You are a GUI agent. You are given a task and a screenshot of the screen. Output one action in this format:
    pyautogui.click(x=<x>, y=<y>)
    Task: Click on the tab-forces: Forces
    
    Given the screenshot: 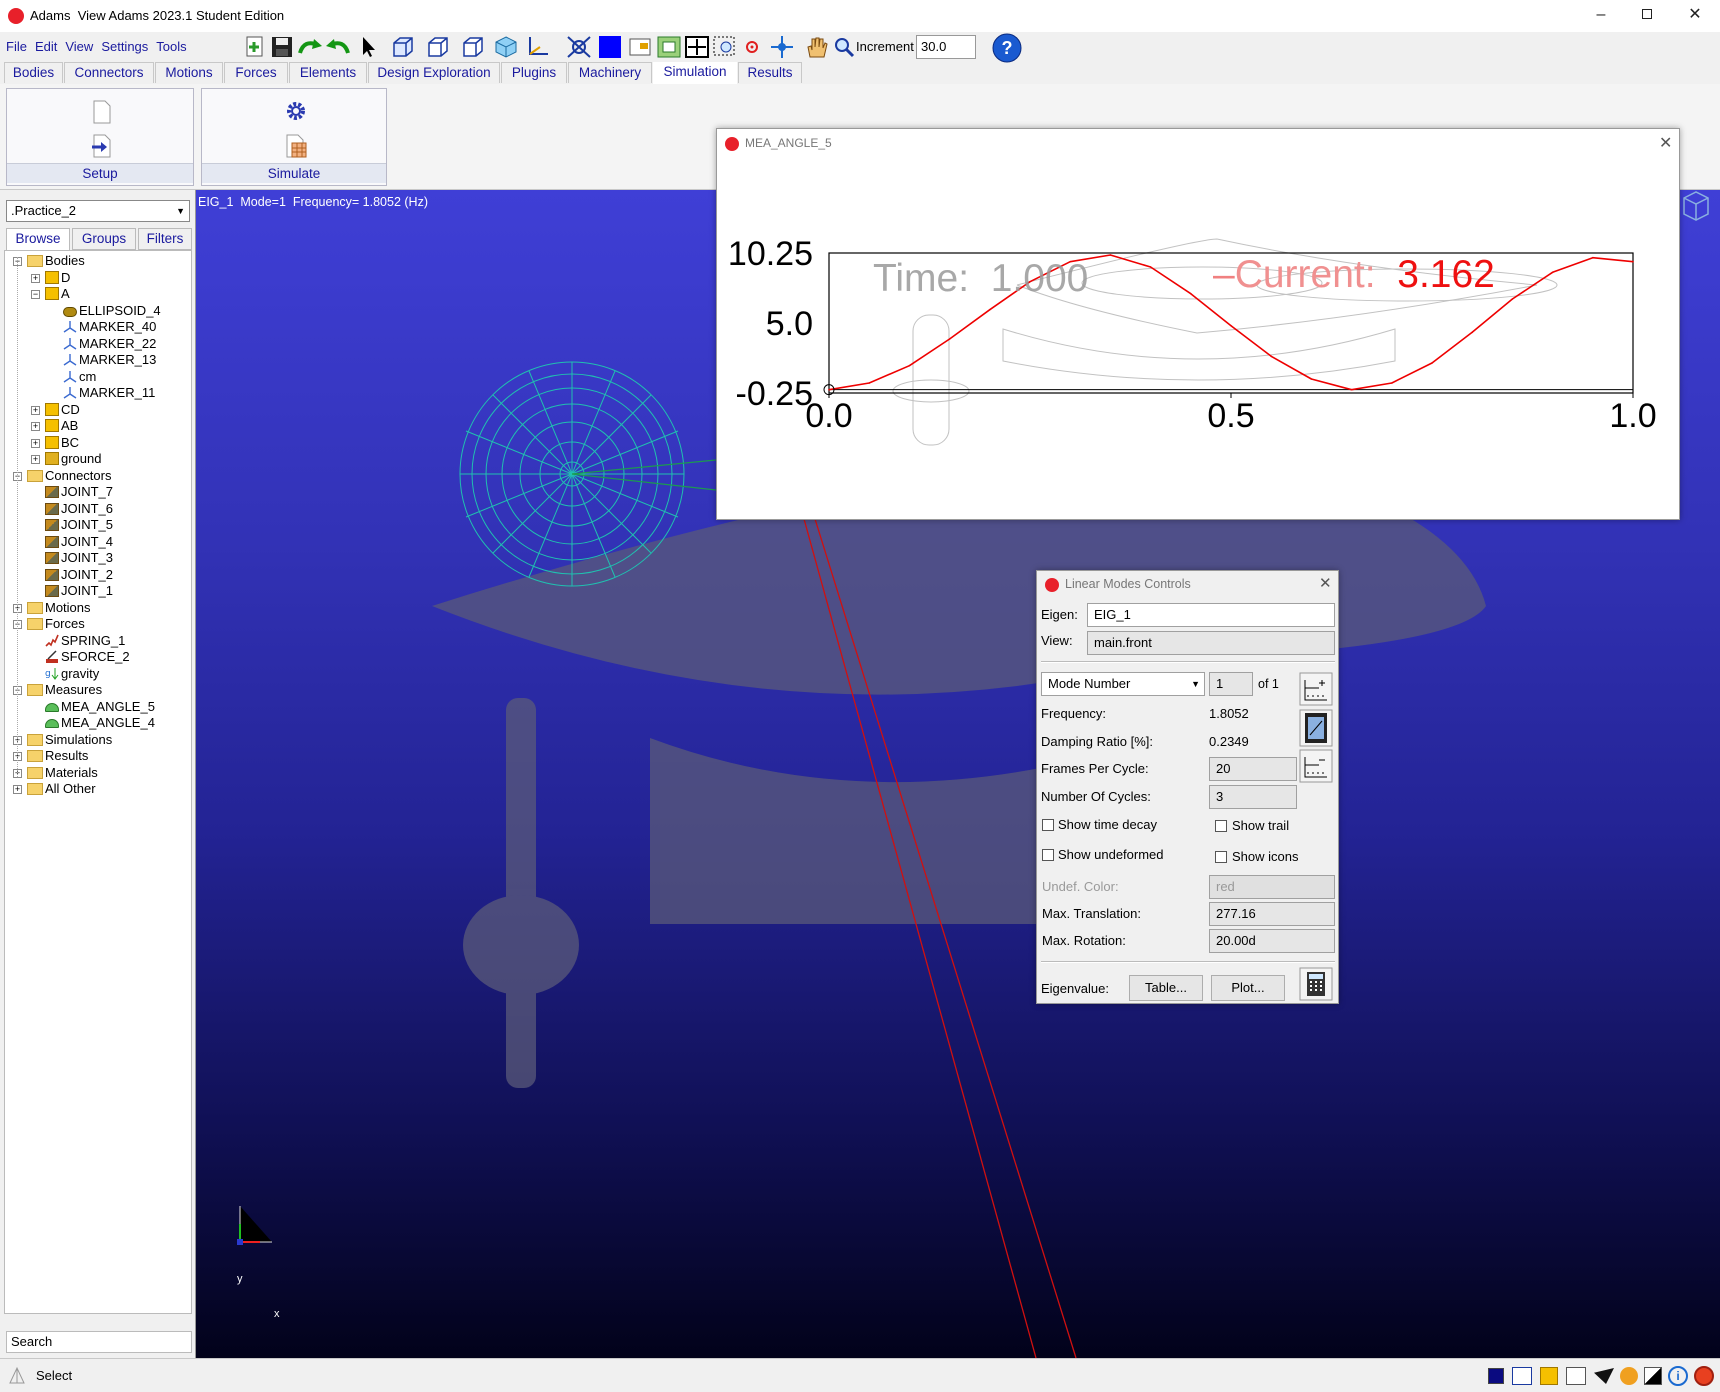 What is the action you would take?
    pyautogui.click(x=256, y=72)
    